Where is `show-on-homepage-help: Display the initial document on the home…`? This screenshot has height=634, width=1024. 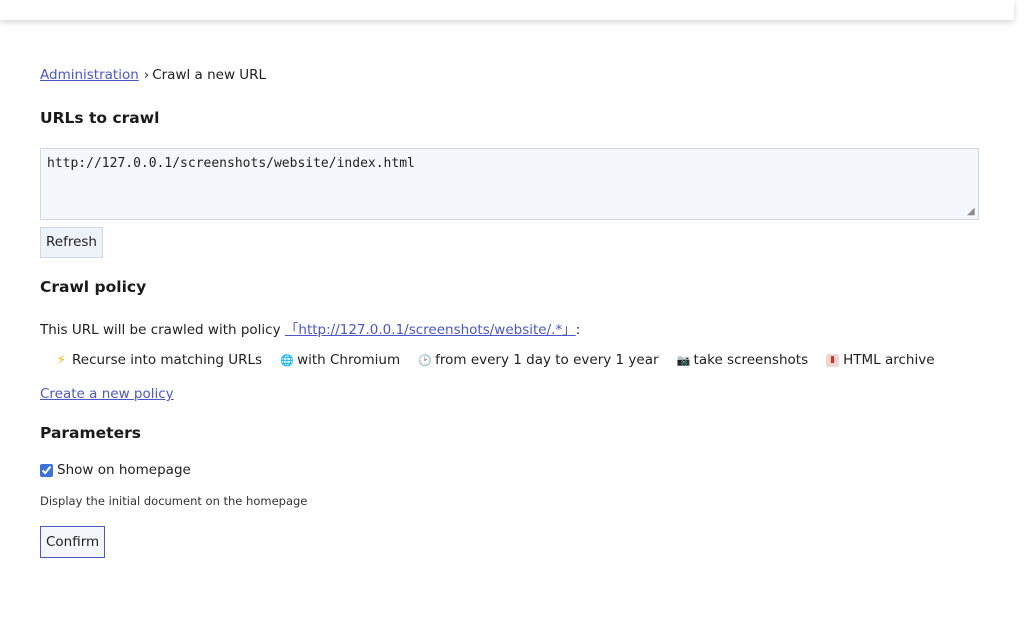
show-on-homepage-help: Display the initial document on the home… is located at coordinates (174, 501).